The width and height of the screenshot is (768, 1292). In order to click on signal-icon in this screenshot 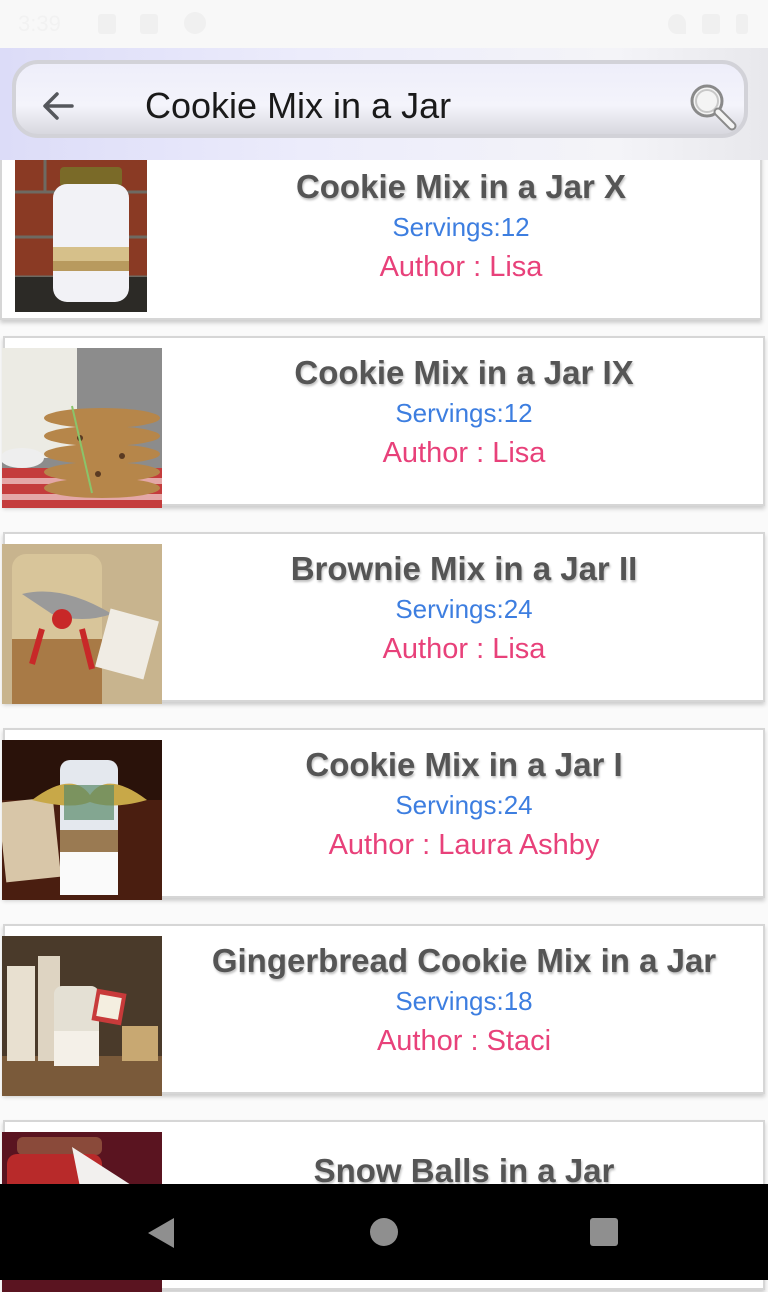, I will do `click(711, 24)`.